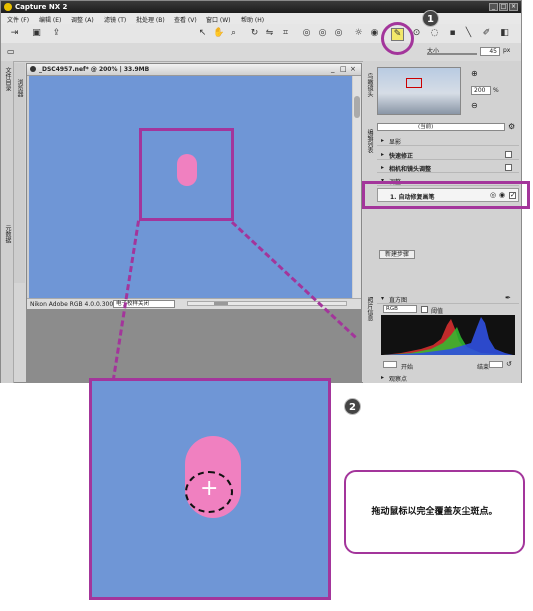 This screenshot has width=533, height=611. What do you see at coordinates (446, 195) in the screenshot?
I see `edit-step-highlight` at bounding box center [446, 195].